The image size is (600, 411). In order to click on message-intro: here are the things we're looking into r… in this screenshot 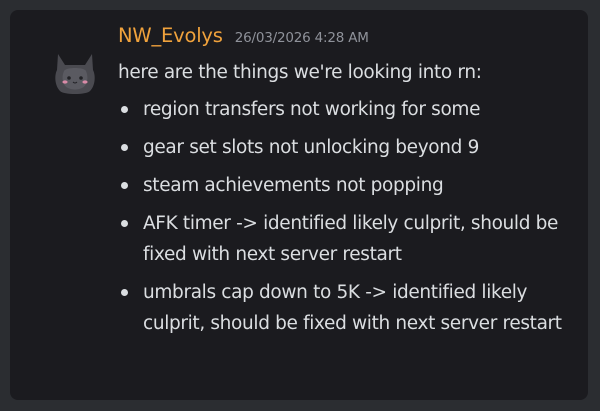, I will do `click(300, 72)`.